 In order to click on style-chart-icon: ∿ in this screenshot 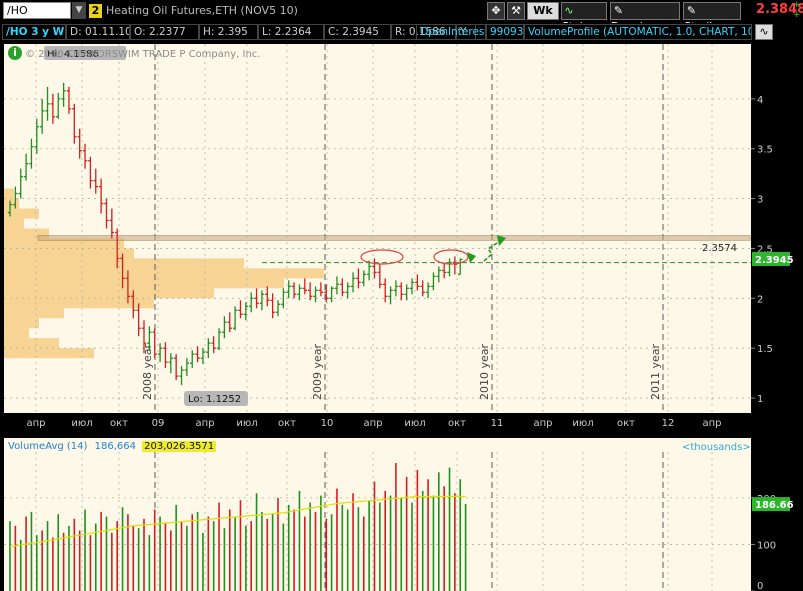, I will do `click(569, 10)`.